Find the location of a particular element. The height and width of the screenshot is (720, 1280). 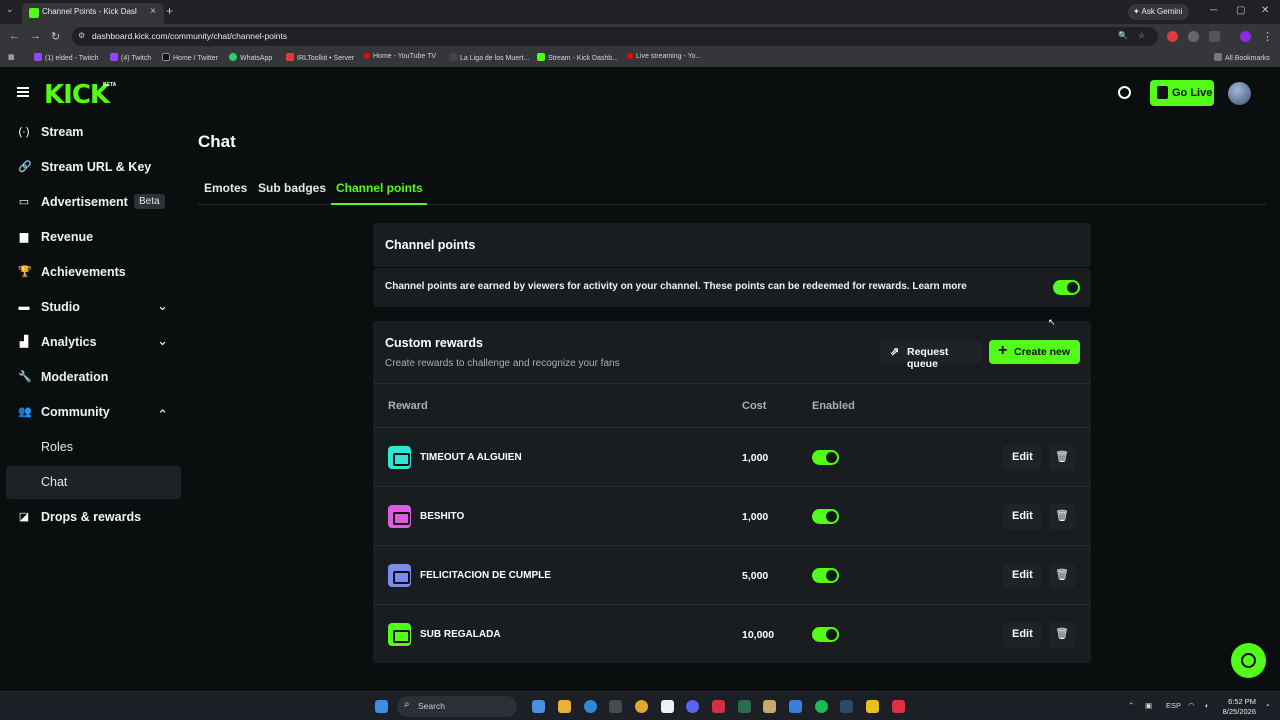

search-icon: ⌕ is located at coordinates (407, 704).